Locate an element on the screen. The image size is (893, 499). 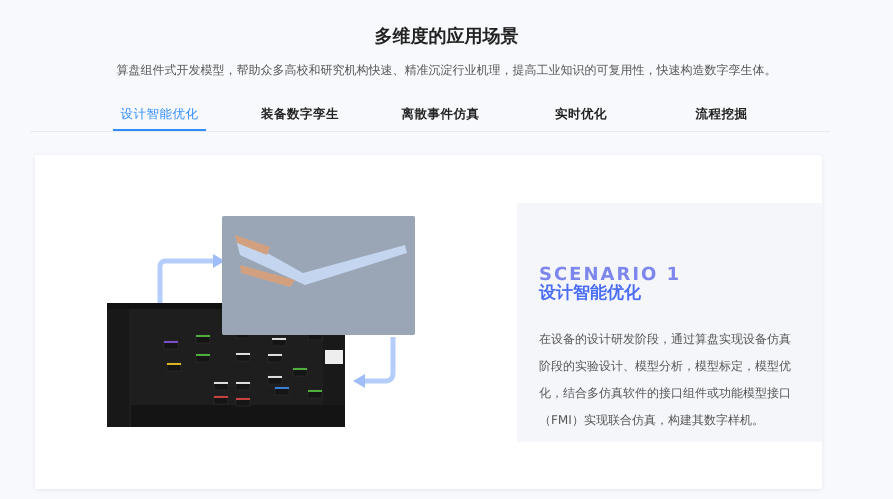
scenario-title: 设计智能优化 is located at coordinates (590, 293).